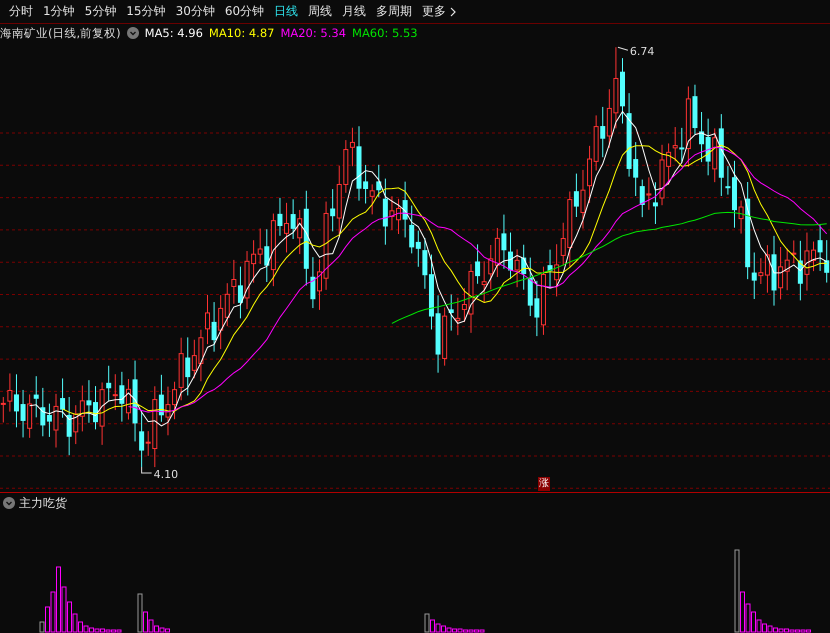  I want to click on rise-badge: 涨, so click(544, 484).